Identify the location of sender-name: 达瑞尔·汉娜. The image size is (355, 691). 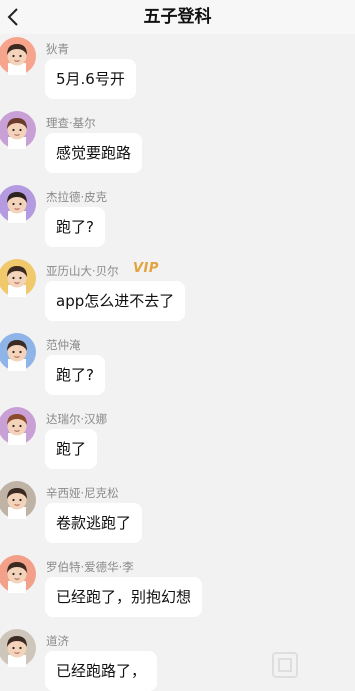
(77, 419).